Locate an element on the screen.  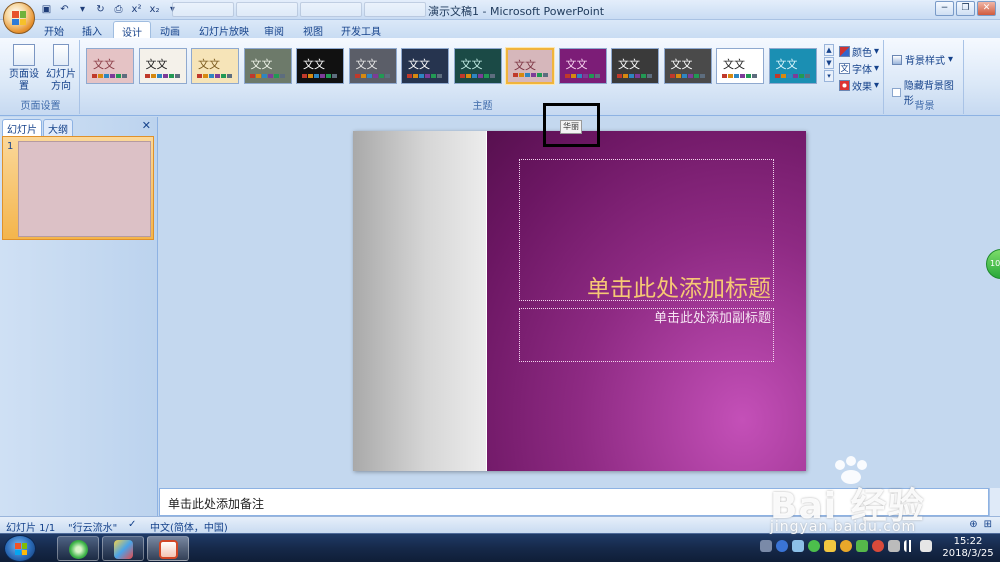
theme-fonts-button: 文 字体 ▾ is located at coordinates (859, 68).